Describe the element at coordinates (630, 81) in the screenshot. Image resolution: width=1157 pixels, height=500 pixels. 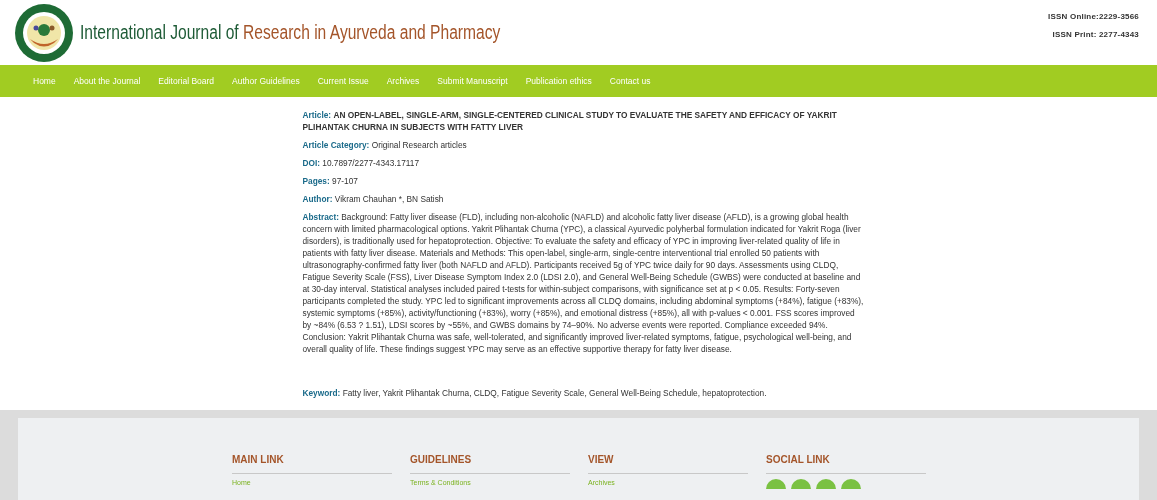
I see `nav-link: Contact us` at that location.